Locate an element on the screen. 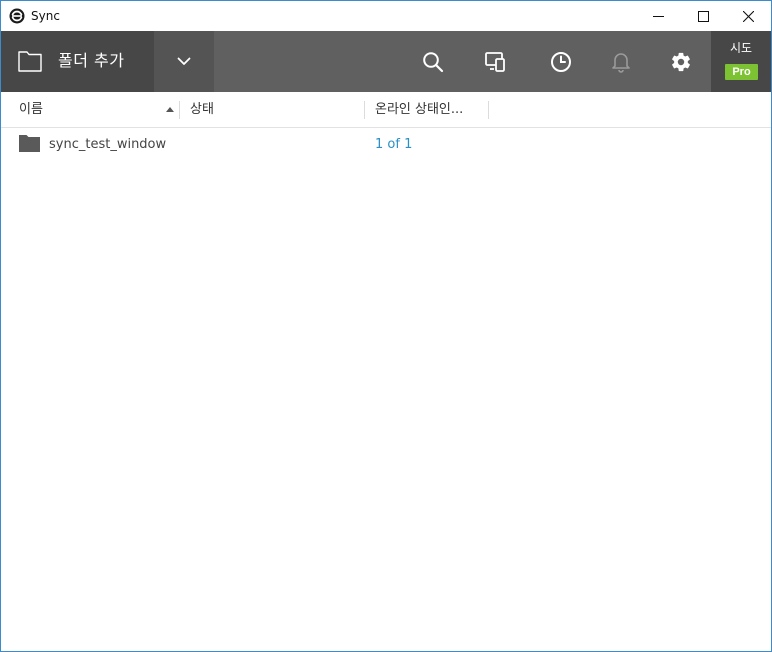  minimize-button is located at coordinates (658, 16).